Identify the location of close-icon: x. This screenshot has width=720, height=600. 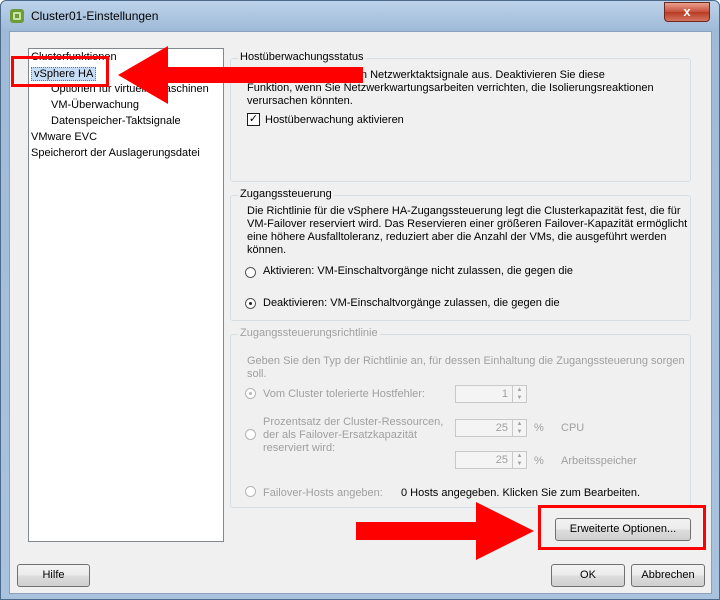
(687, 11).